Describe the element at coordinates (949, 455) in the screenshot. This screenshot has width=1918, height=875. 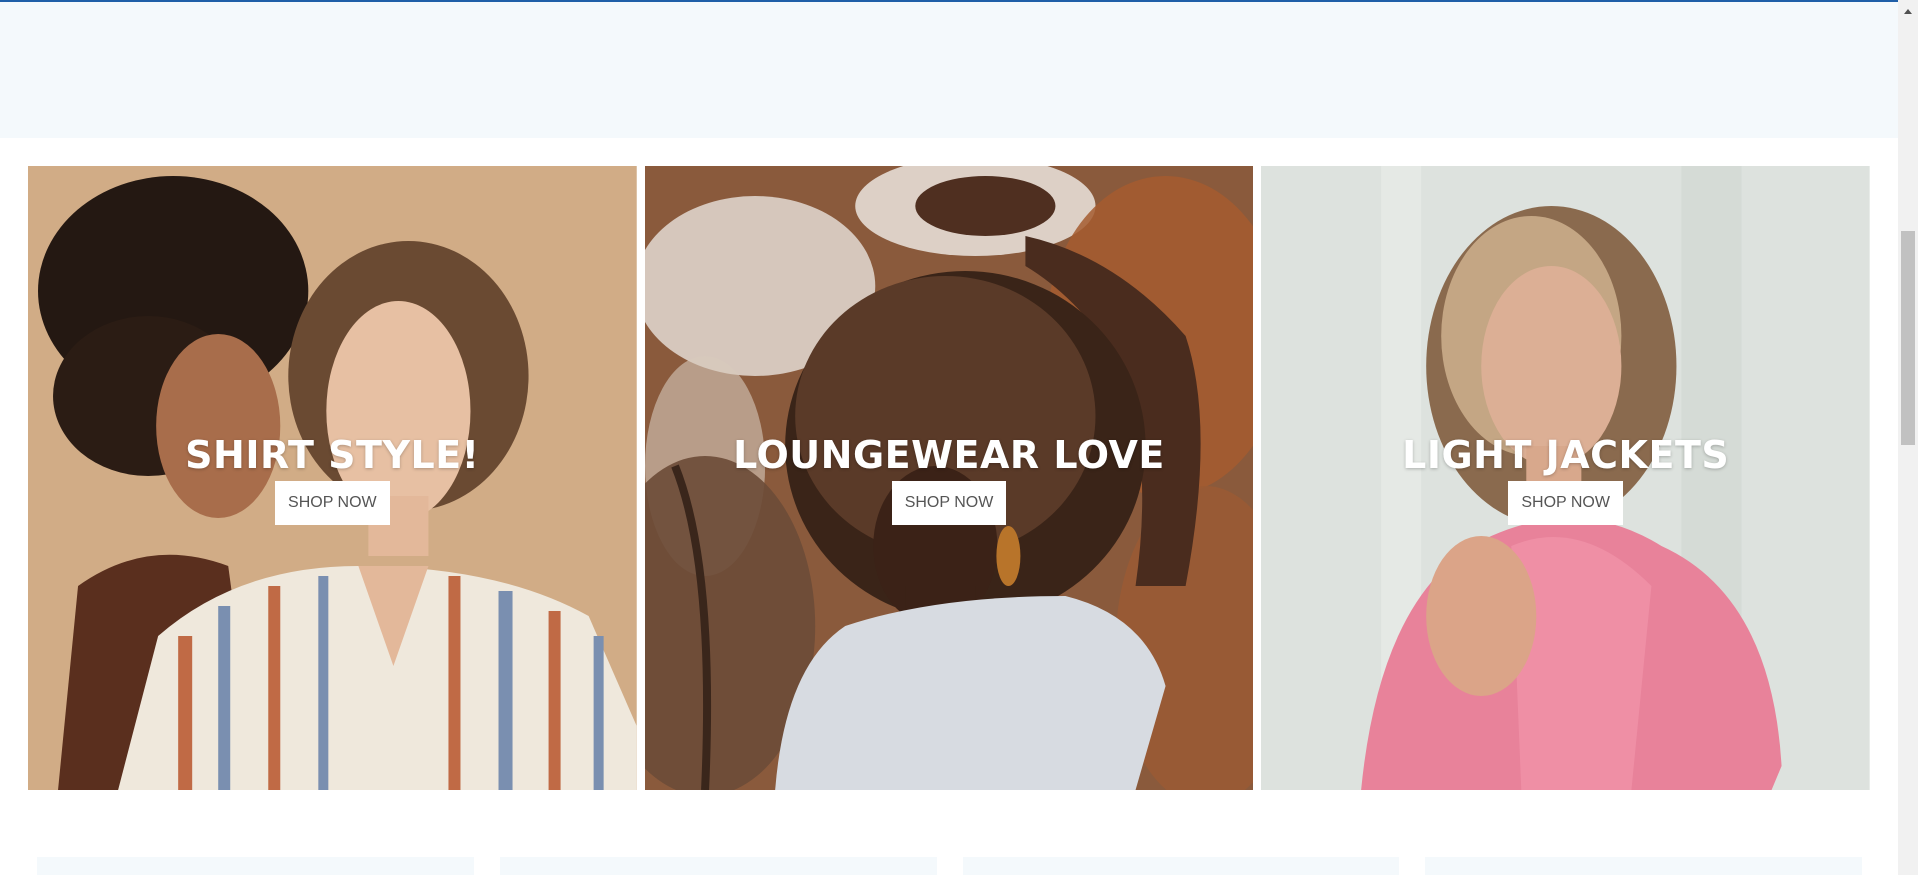
I see `promo-title: LOUNGEWEAR LOVE` at that location.